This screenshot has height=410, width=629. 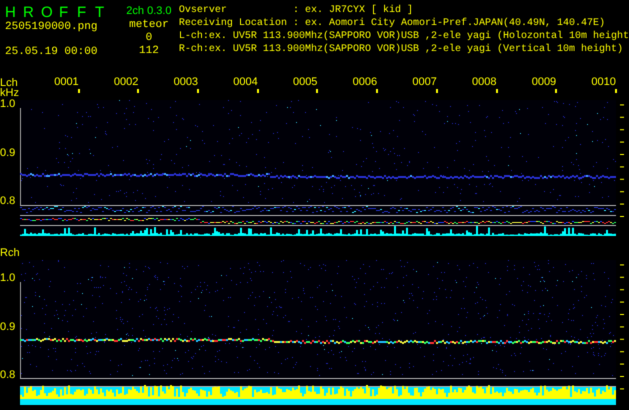 I want to click on time-label: 0003, so click(x=186, y=82).